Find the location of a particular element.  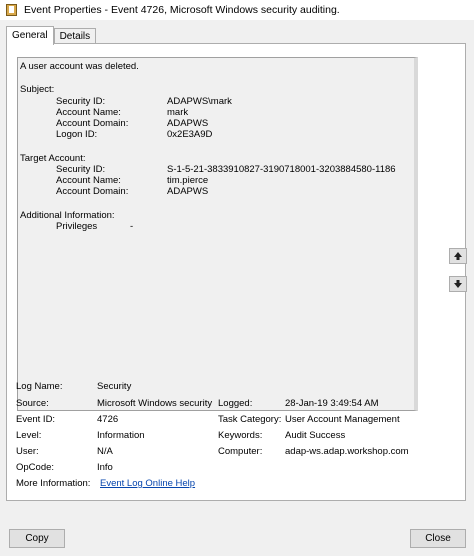

log-name-value: Security is located at coordinates (114, 386).